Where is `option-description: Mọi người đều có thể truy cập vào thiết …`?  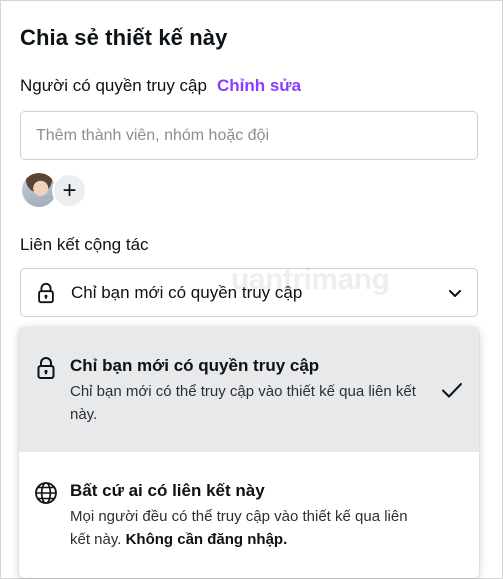
option-description: Mọi người đều có thể truy cập vào thiết … is located at coordinates (245, 528).